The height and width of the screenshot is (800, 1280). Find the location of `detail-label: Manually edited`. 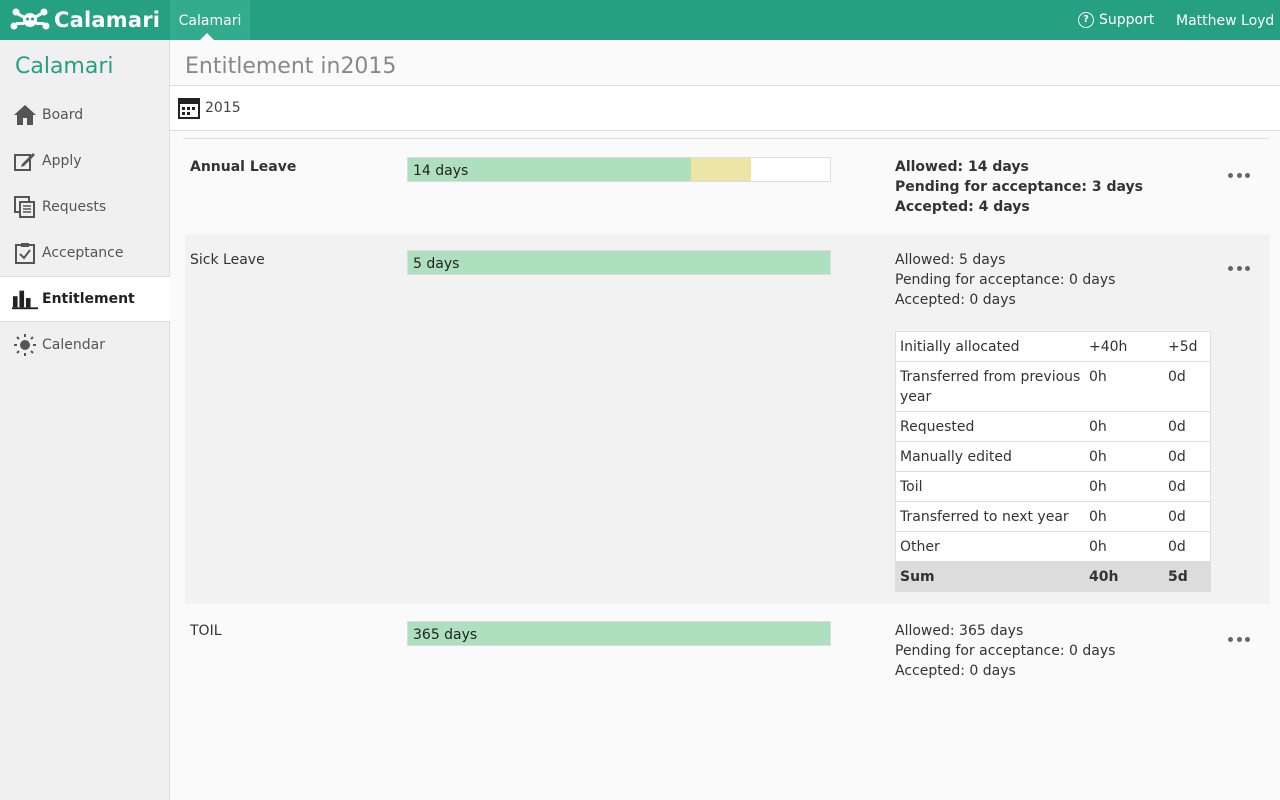

detail-label: Manually edited is located at coordinates (990, 456).